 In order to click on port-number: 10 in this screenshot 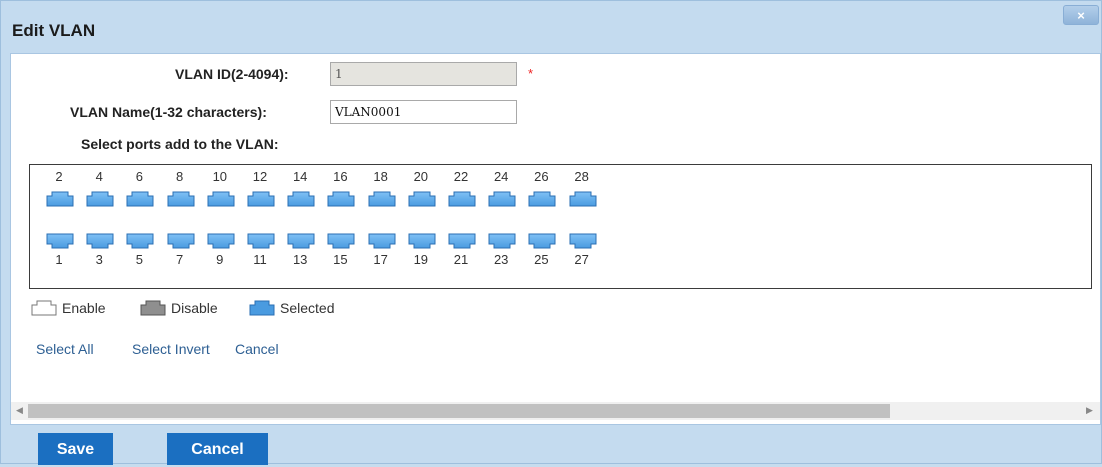, I will do `click(220, 176)`.